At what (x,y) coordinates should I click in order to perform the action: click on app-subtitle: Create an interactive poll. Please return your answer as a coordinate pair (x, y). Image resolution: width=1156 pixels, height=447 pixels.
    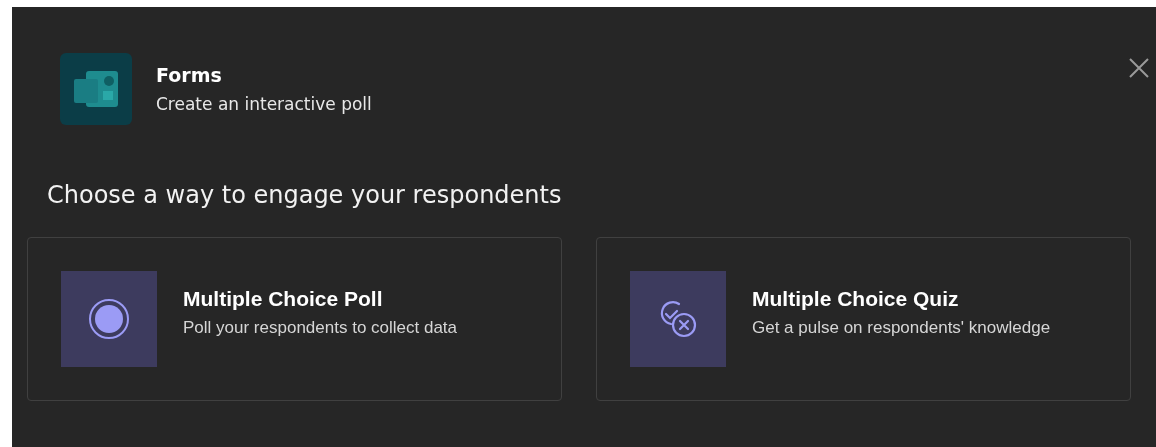
    Looking at the image, I should click on (264, 104).